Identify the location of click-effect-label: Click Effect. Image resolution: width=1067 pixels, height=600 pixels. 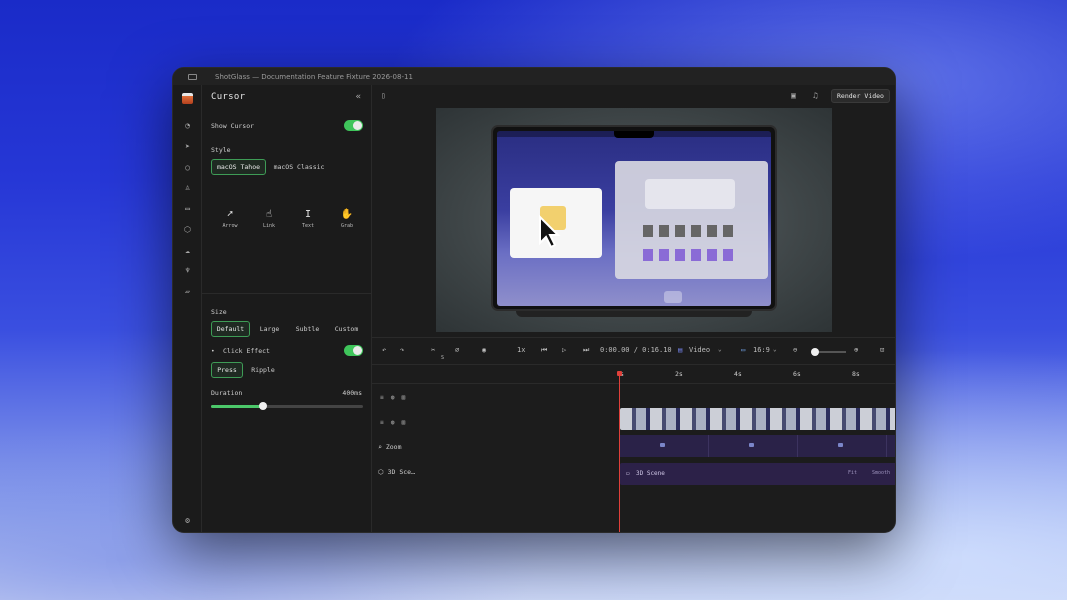
(246, 351).